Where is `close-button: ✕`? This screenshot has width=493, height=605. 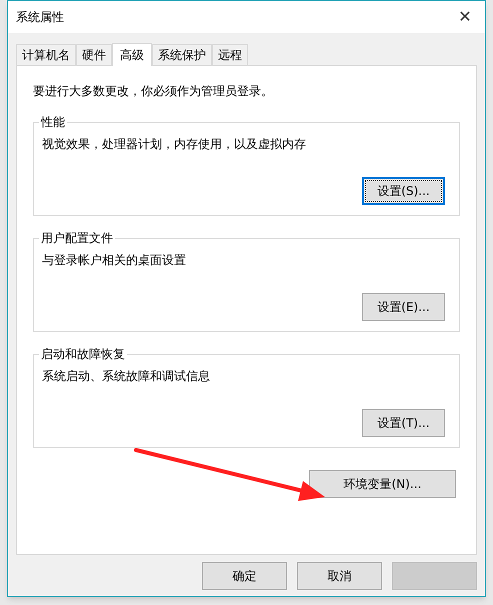
close-button: ✕ is located at coordinates (465, 17).